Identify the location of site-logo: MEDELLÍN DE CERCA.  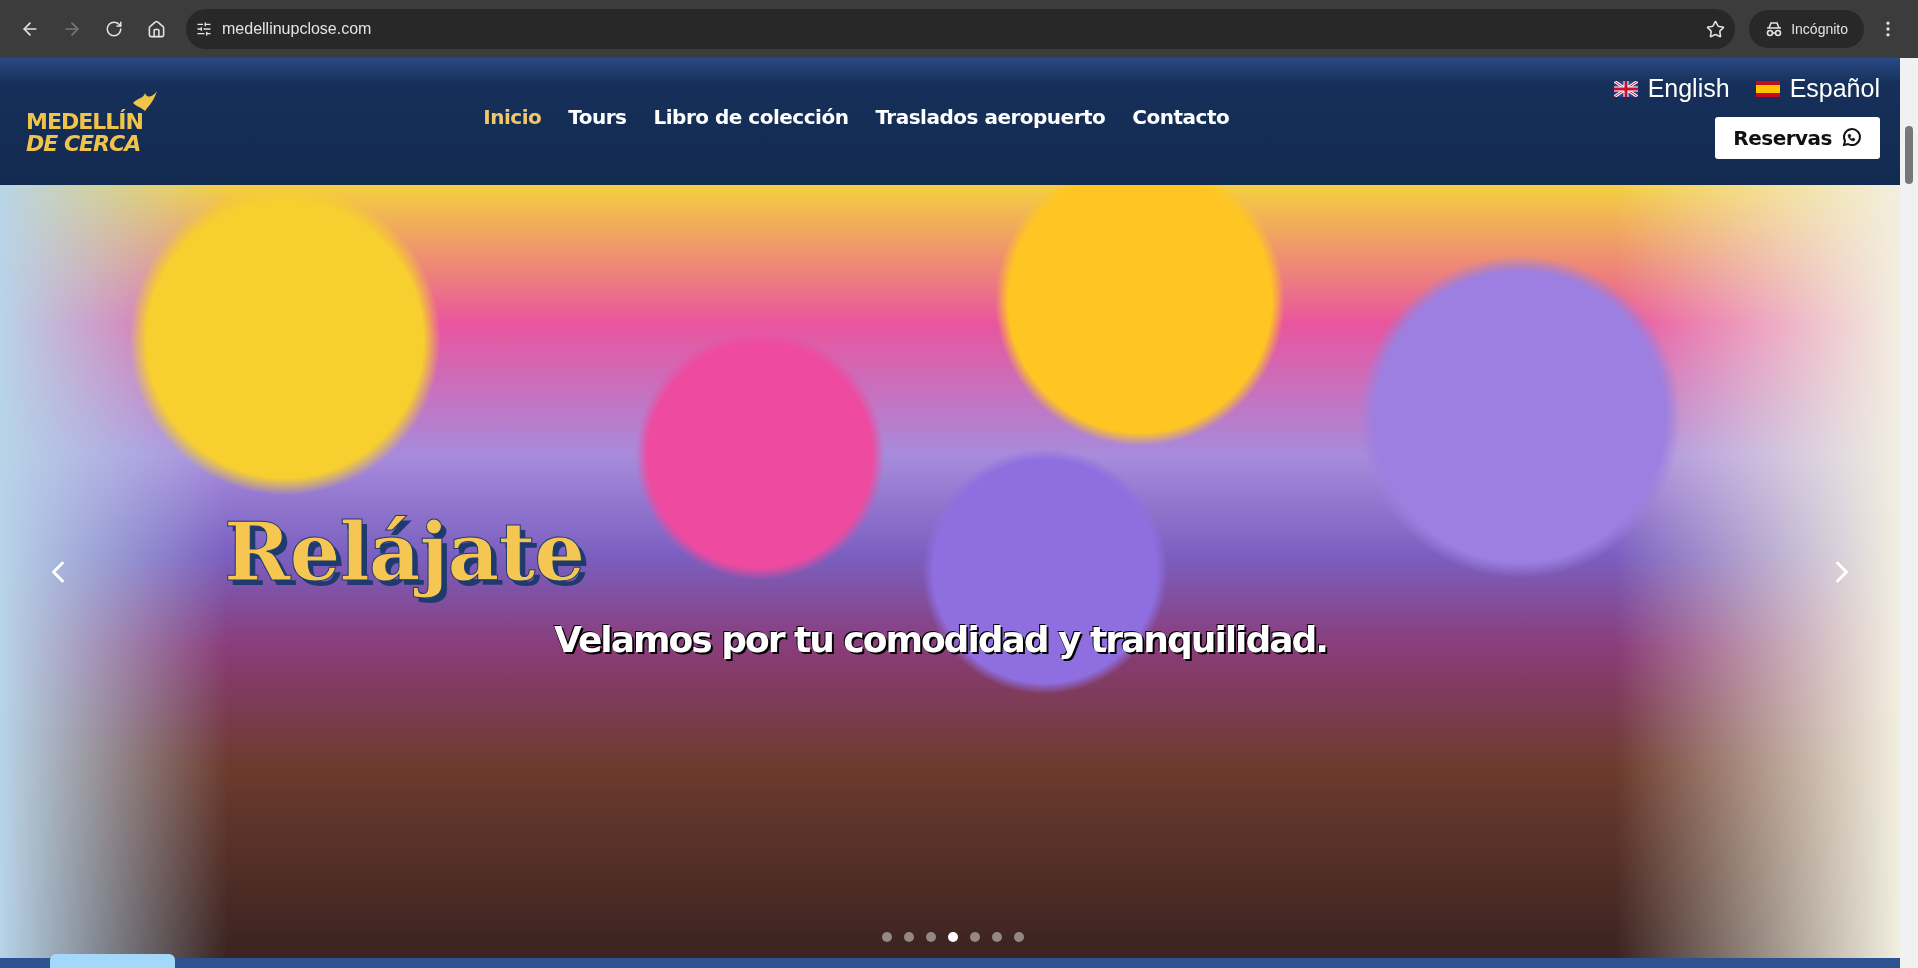
(92, 121).